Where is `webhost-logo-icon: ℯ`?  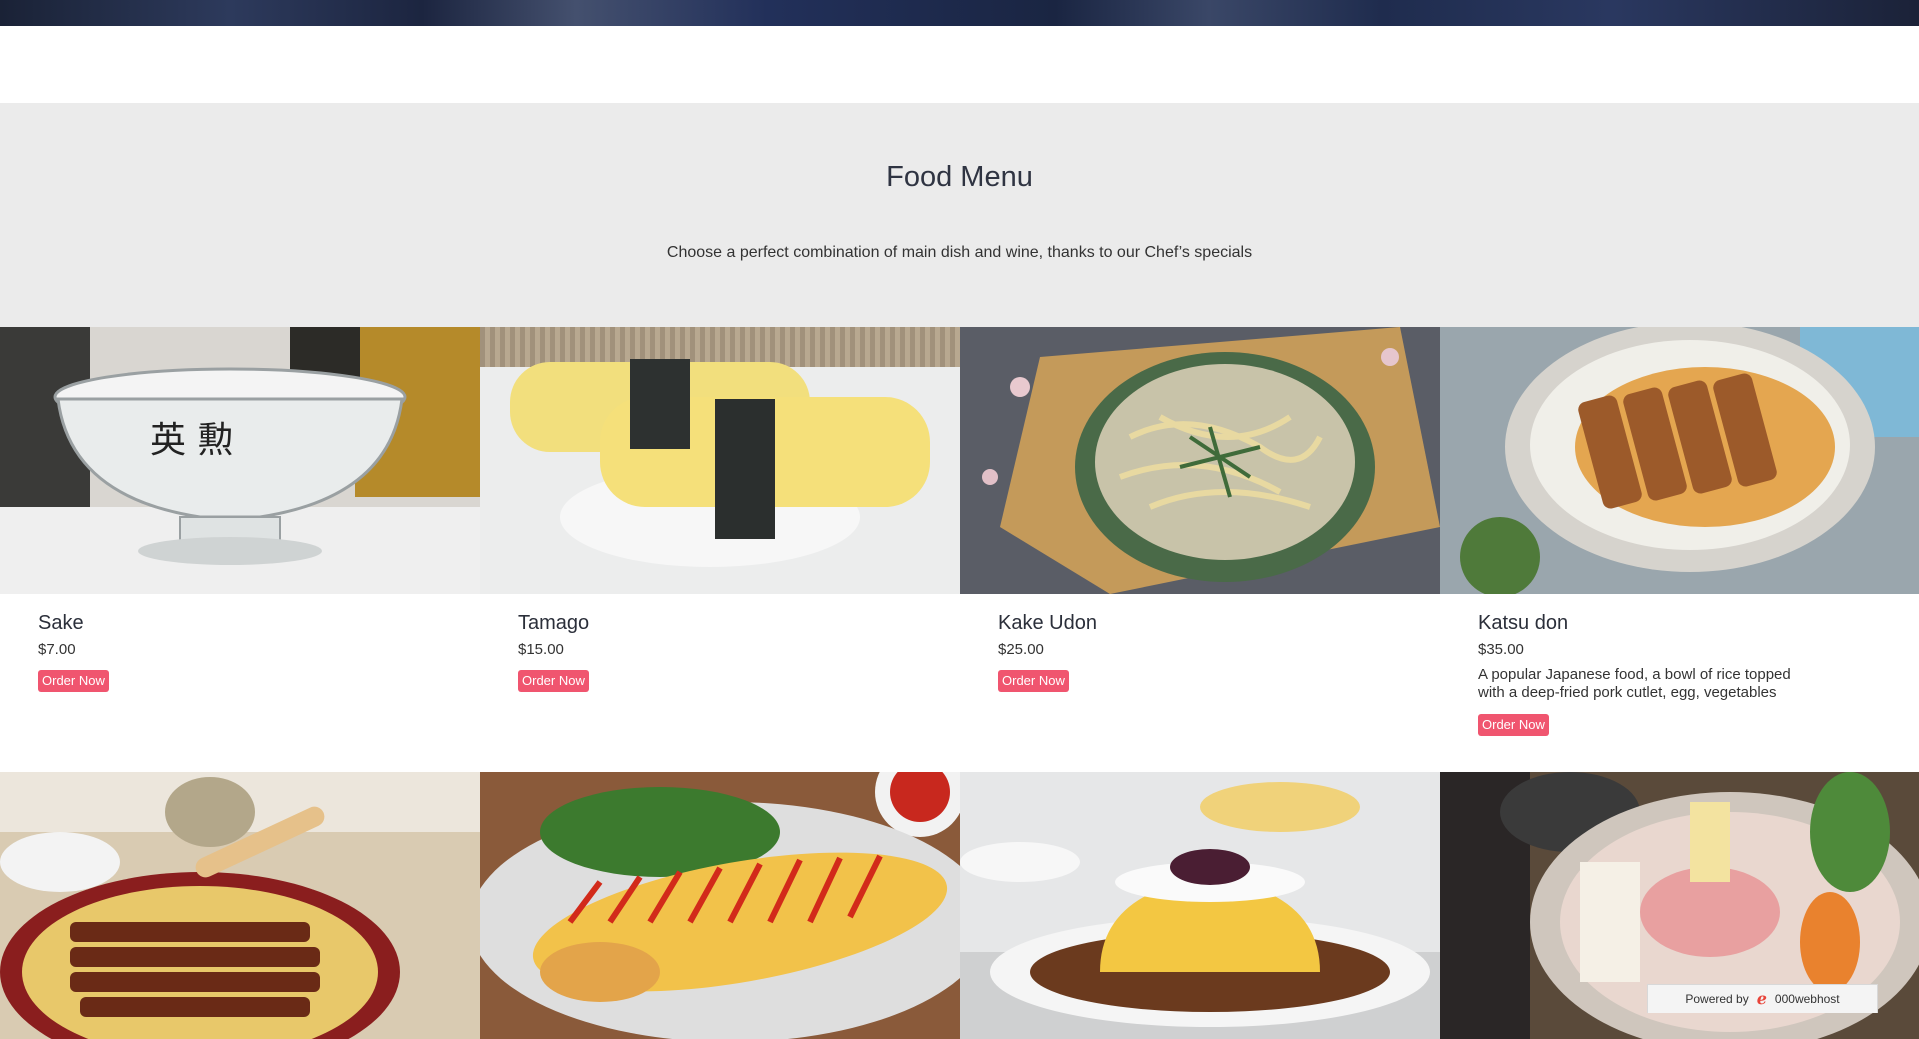 webhost-logo-icon: ℯ is located at coordinates (1761, 999).